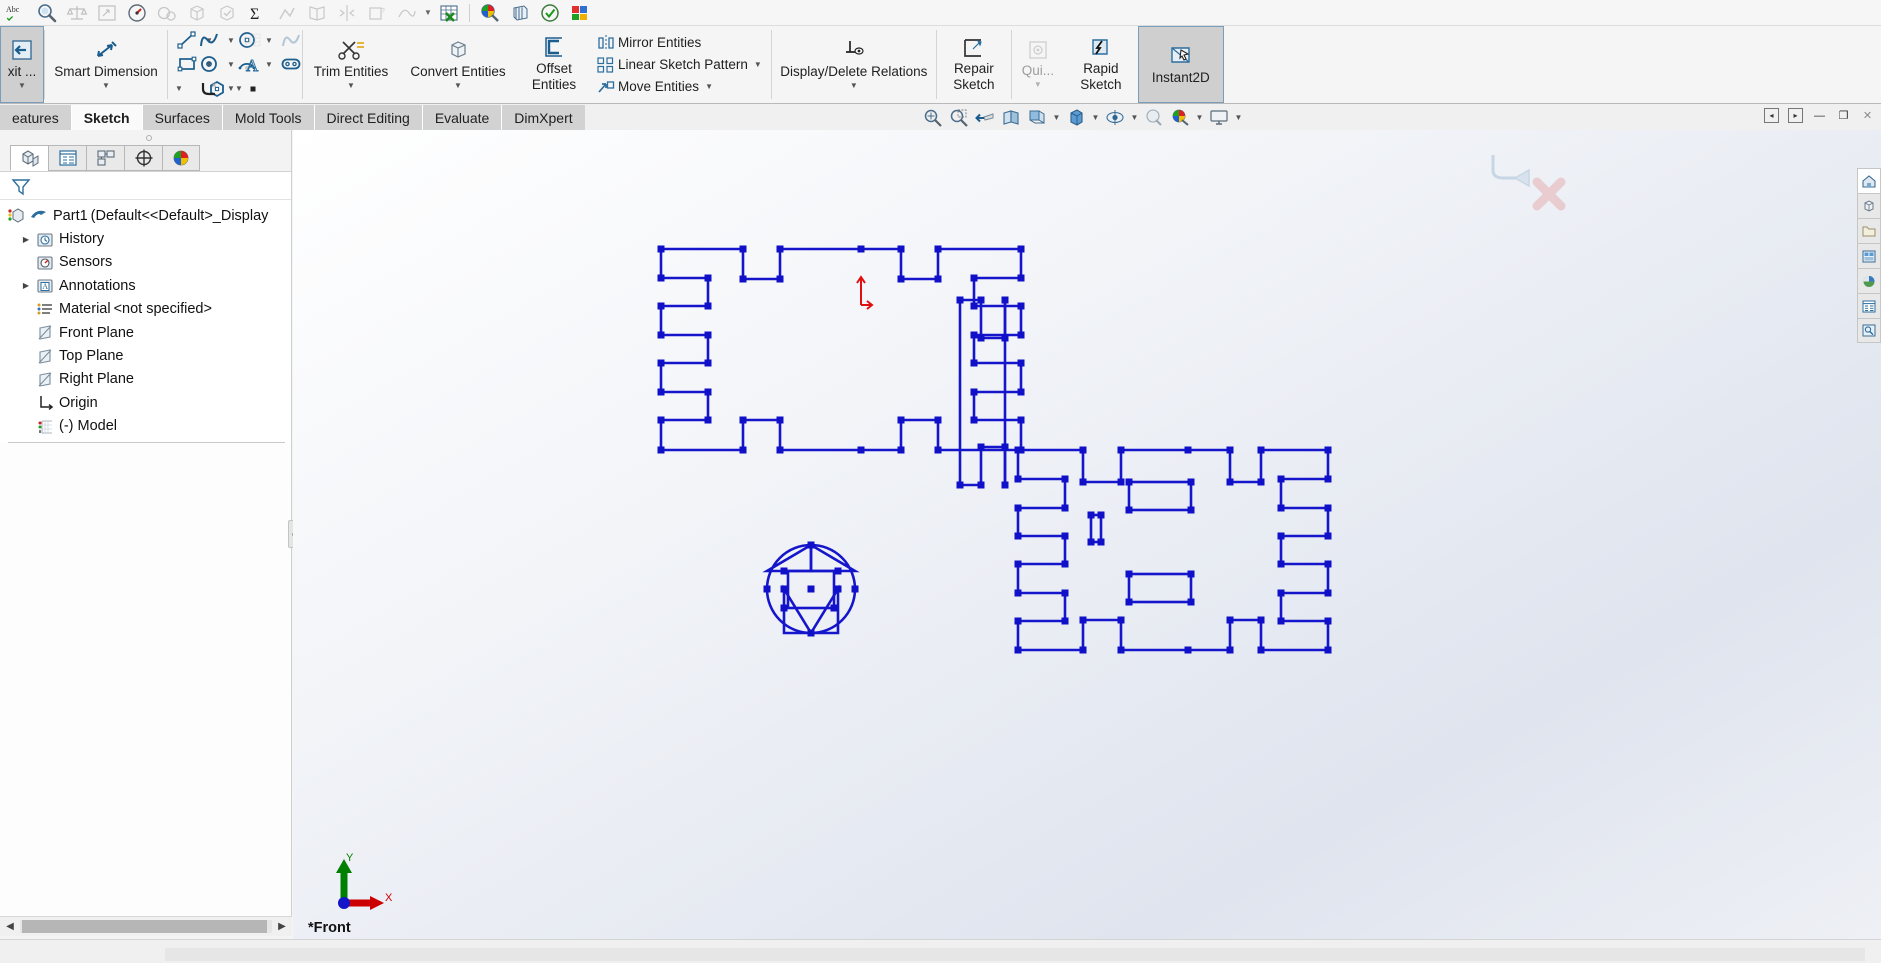 This screenshot has height=963, width=1881. What do you see at coordinates (145, 355) in the screenshot?
I see `tree-item-top-plane: Top Plane` at bounding box center [145, 355].